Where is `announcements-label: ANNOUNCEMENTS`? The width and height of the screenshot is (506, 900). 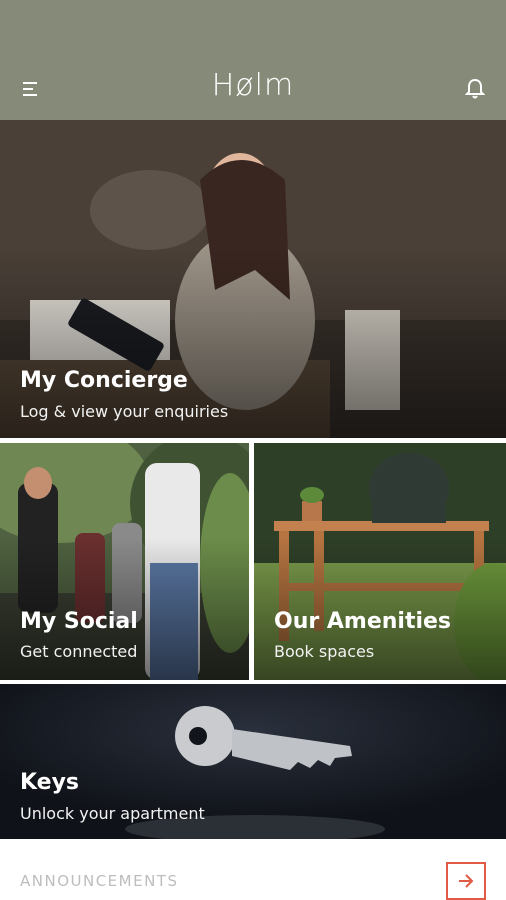 announcements-label: ANNOUNCEMENTS is located at coordinates (99, 881).